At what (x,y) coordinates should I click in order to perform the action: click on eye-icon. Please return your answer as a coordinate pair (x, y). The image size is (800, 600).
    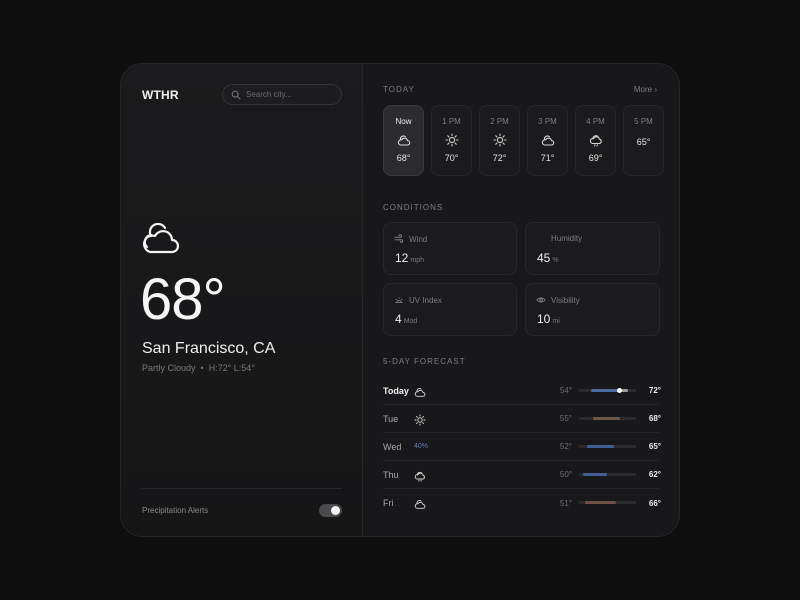
    Looking at the image, I should click on (541, 300).